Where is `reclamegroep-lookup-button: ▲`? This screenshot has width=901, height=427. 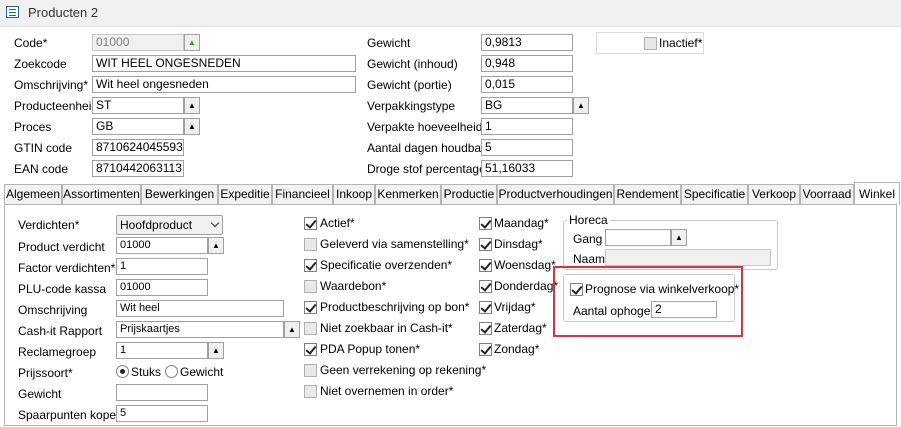 reclamegroep-lookup-button: ▲ is located at coordinates (216, 350).